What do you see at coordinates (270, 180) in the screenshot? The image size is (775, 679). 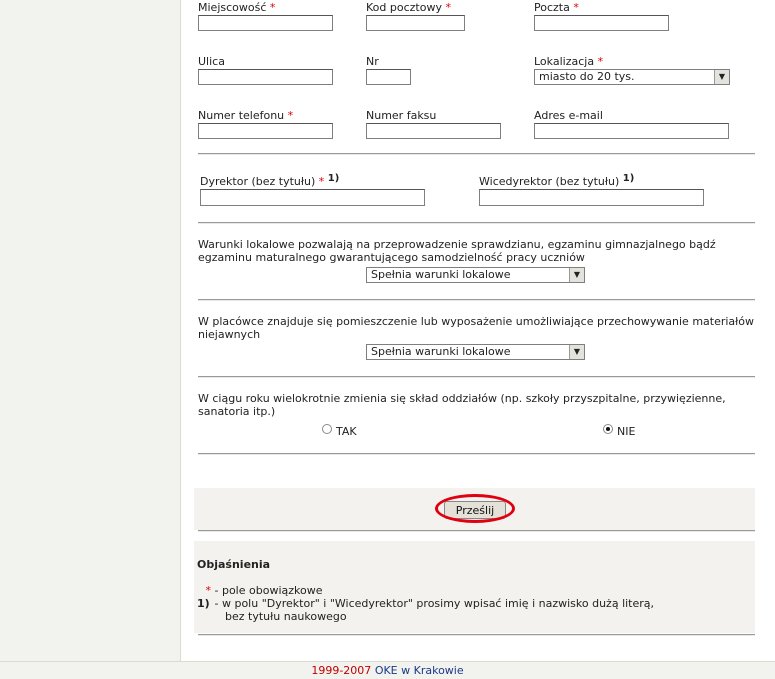 I see `director-label: Dyrektor (bez tytułu) * 1)` at bounding box center [270, 180].